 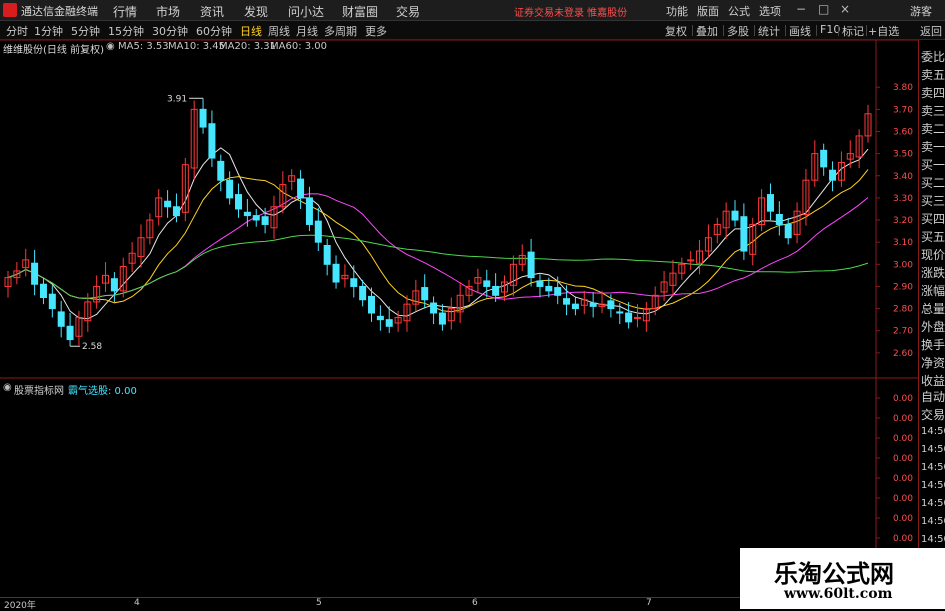 What do you see at coordinates (570, 11) in the screenshot?
I see `login-notice: 证券交易未登录 惟嘉股份` at bounding box center [570, 11].